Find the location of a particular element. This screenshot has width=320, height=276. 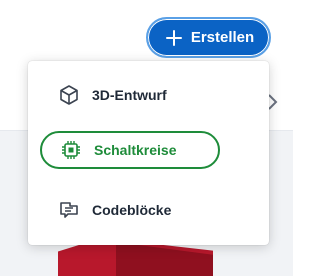

menu-item-circuits: Schaltkreise is located at coordinates (130, 150).